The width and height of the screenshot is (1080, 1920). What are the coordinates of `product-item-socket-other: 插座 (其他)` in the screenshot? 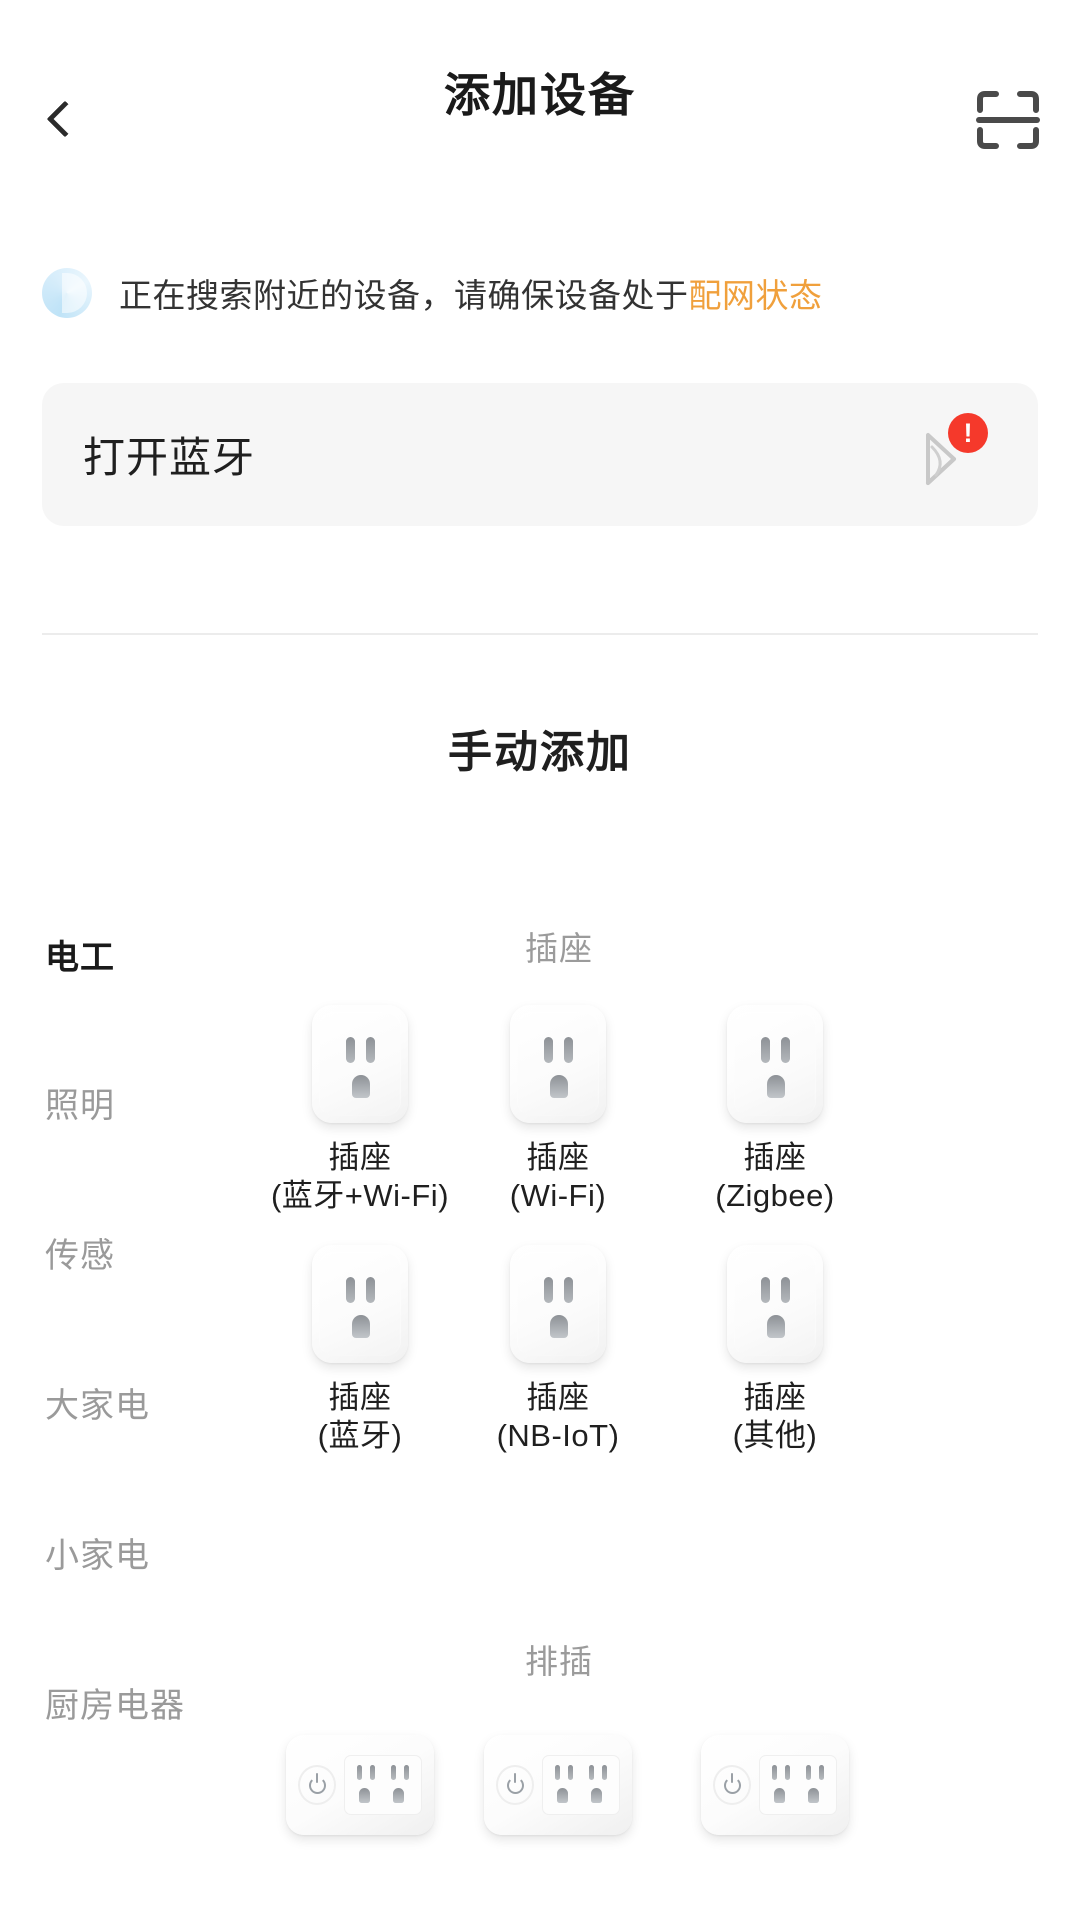 It's located at (775, 1350).